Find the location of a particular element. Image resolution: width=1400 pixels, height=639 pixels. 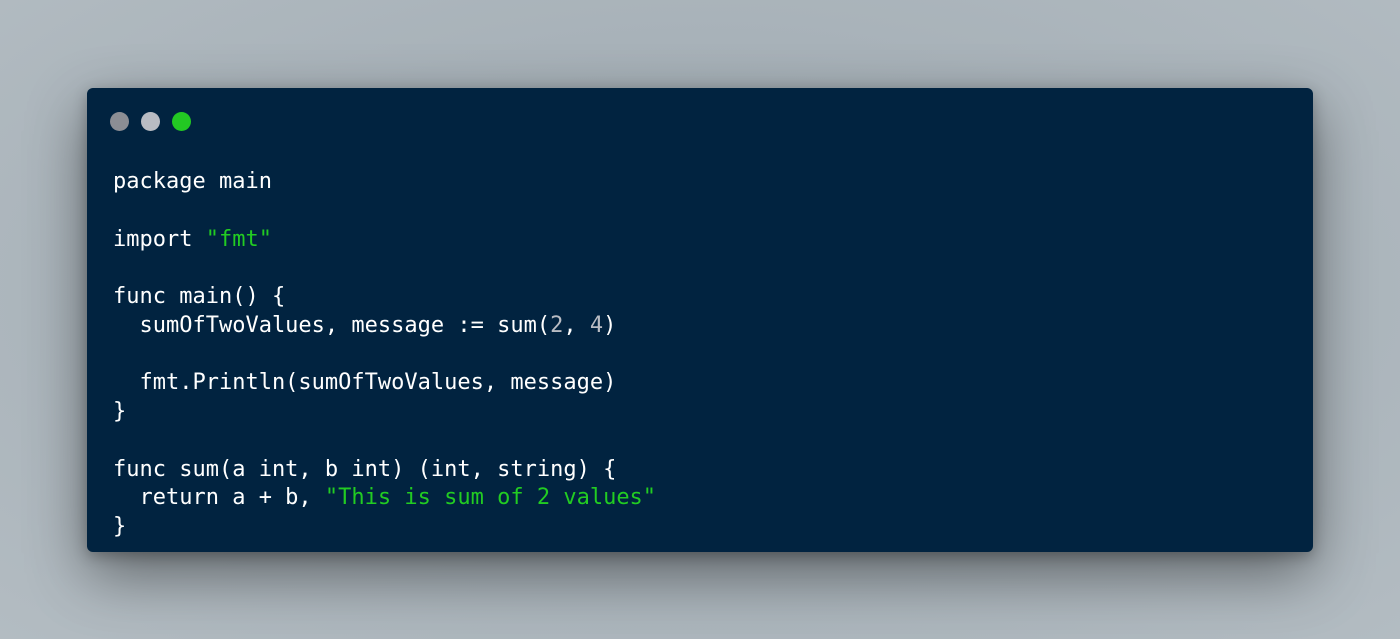

code-text: func main() { is located at coordinates (199, 296).